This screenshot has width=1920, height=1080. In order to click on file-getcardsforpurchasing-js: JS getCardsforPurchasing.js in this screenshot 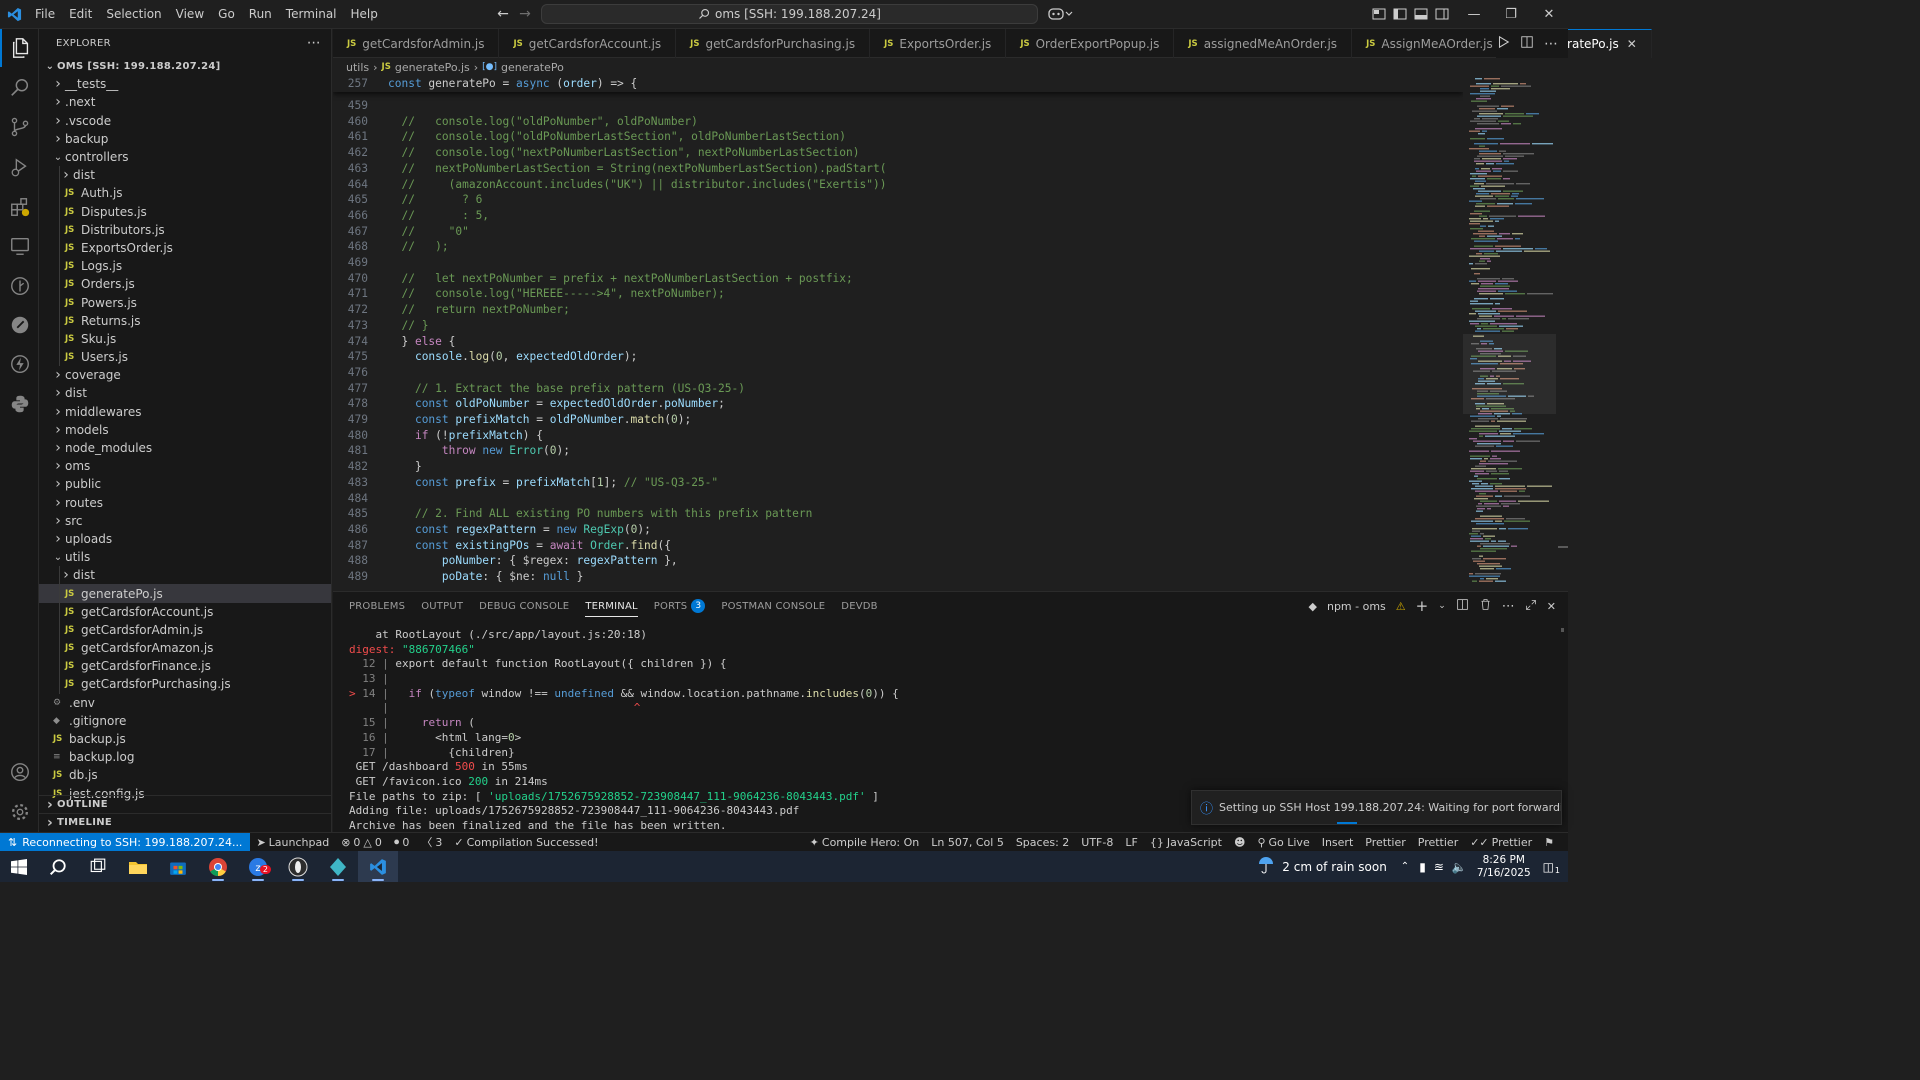, I will do `click(185, 684)`.